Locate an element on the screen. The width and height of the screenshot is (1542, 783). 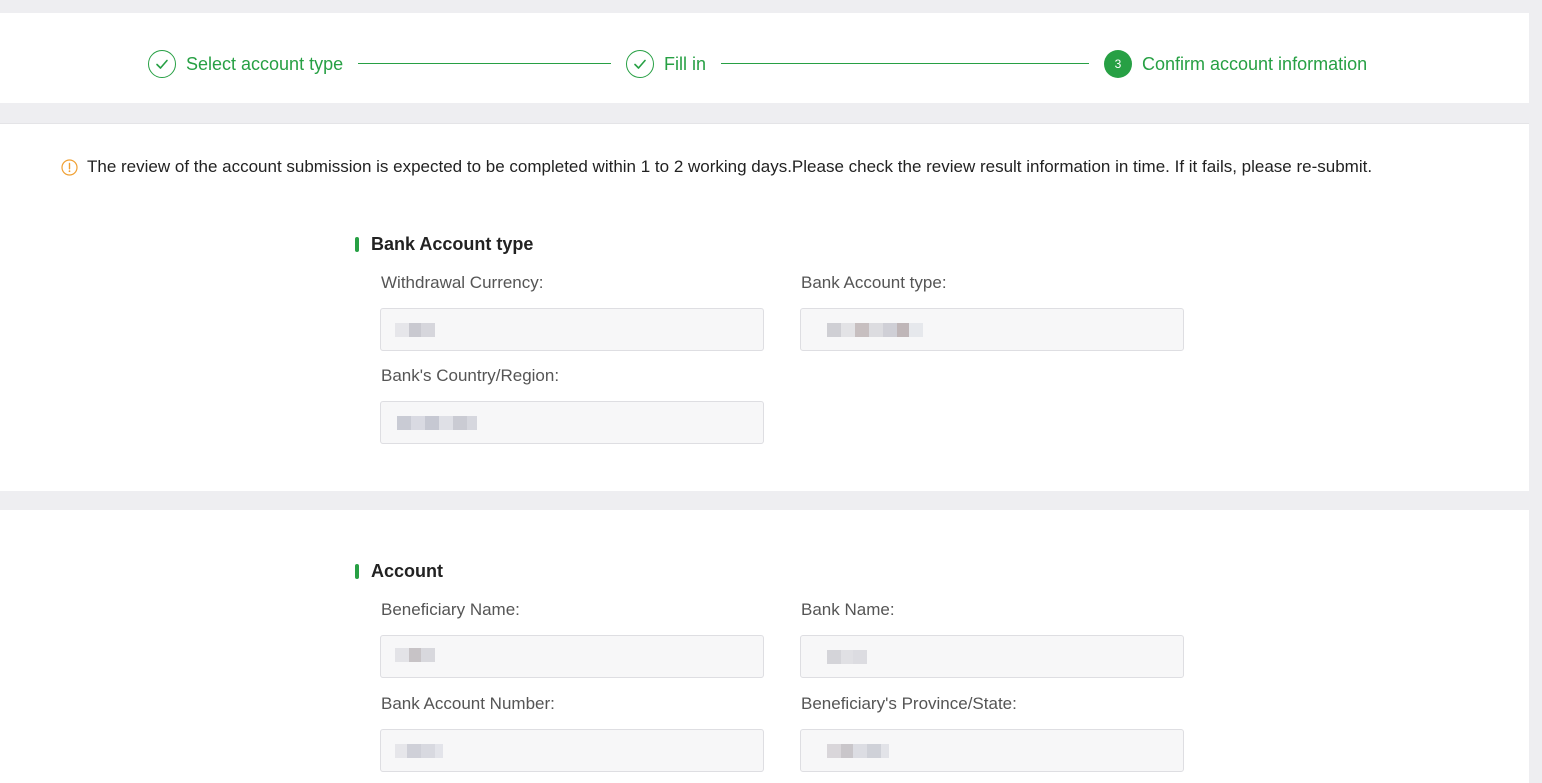
step-fill-in: Fill in is located at coordinates (666, 64).